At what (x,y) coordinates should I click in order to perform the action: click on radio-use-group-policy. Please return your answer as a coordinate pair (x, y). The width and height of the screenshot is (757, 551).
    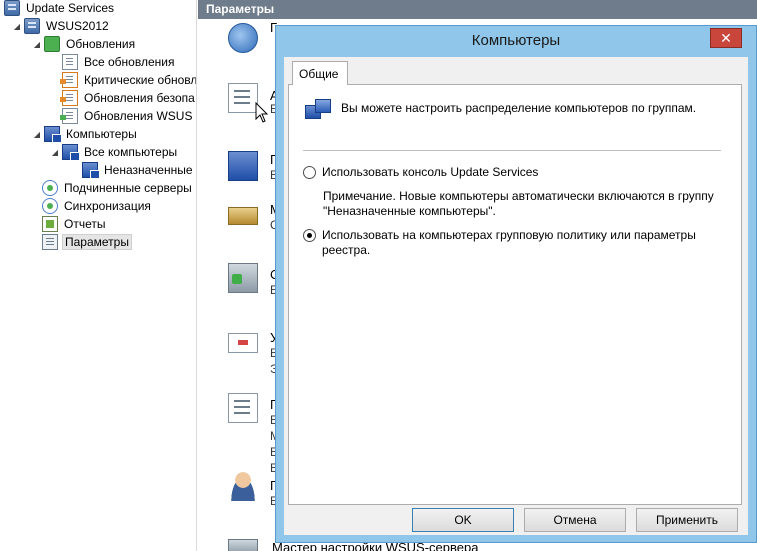
    Looking at the image, I should click on (309, 235).